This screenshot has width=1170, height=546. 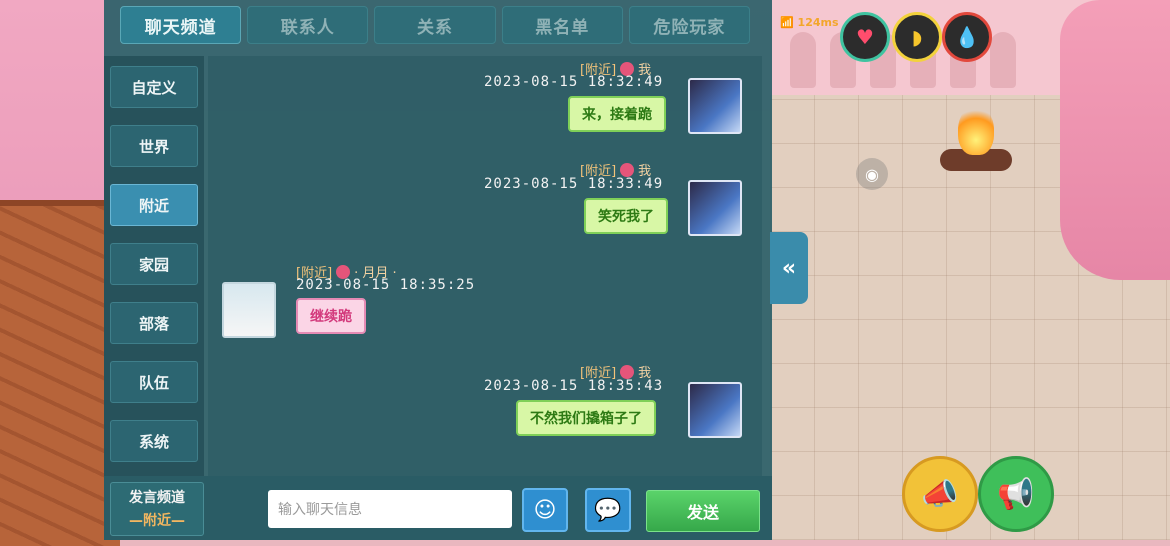 I want to click on network-signal: 📶 124ms, so click(x=809, y=22).